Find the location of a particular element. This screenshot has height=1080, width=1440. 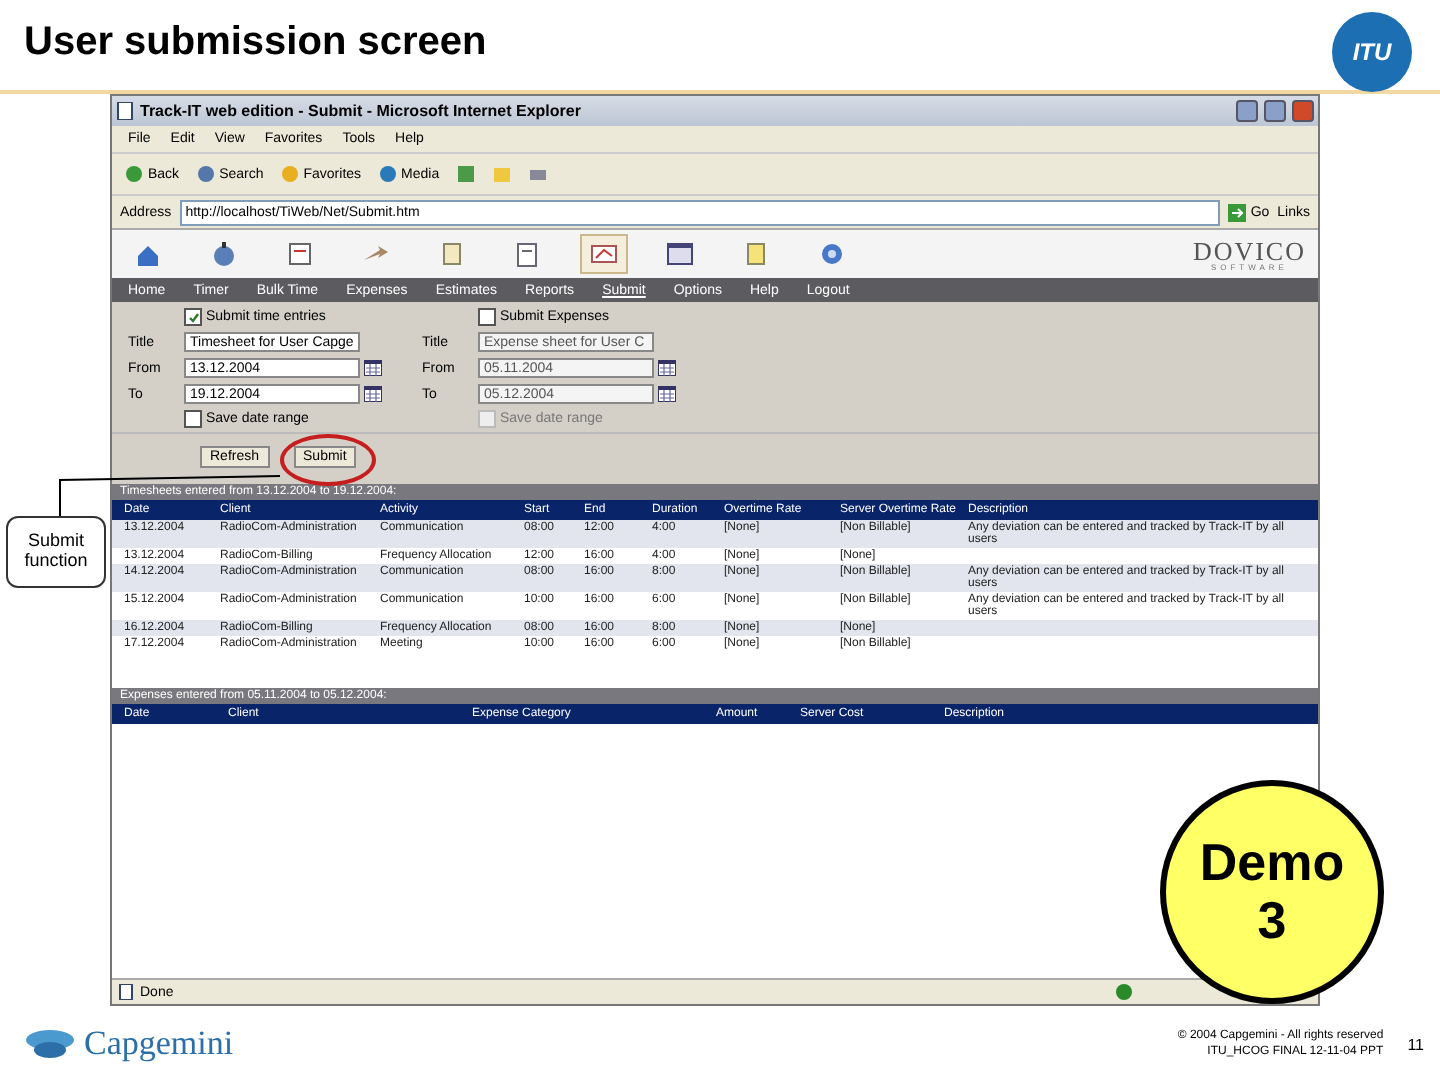

swirl-icon is located at coordinates (50, 1044).